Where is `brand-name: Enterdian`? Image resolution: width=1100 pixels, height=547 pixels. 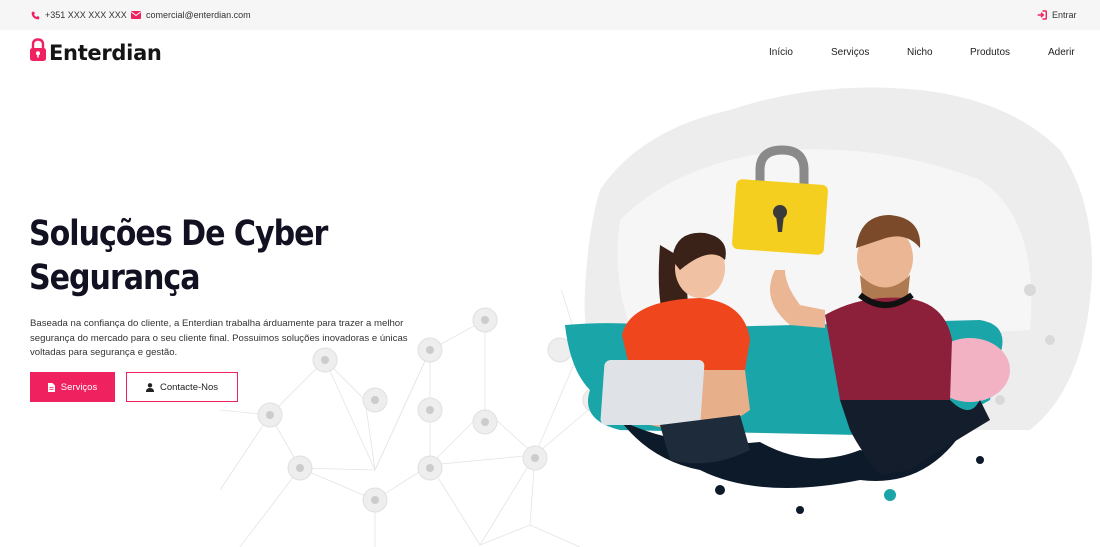 brand-name: Enterdian is located at coordinates (105, 52).